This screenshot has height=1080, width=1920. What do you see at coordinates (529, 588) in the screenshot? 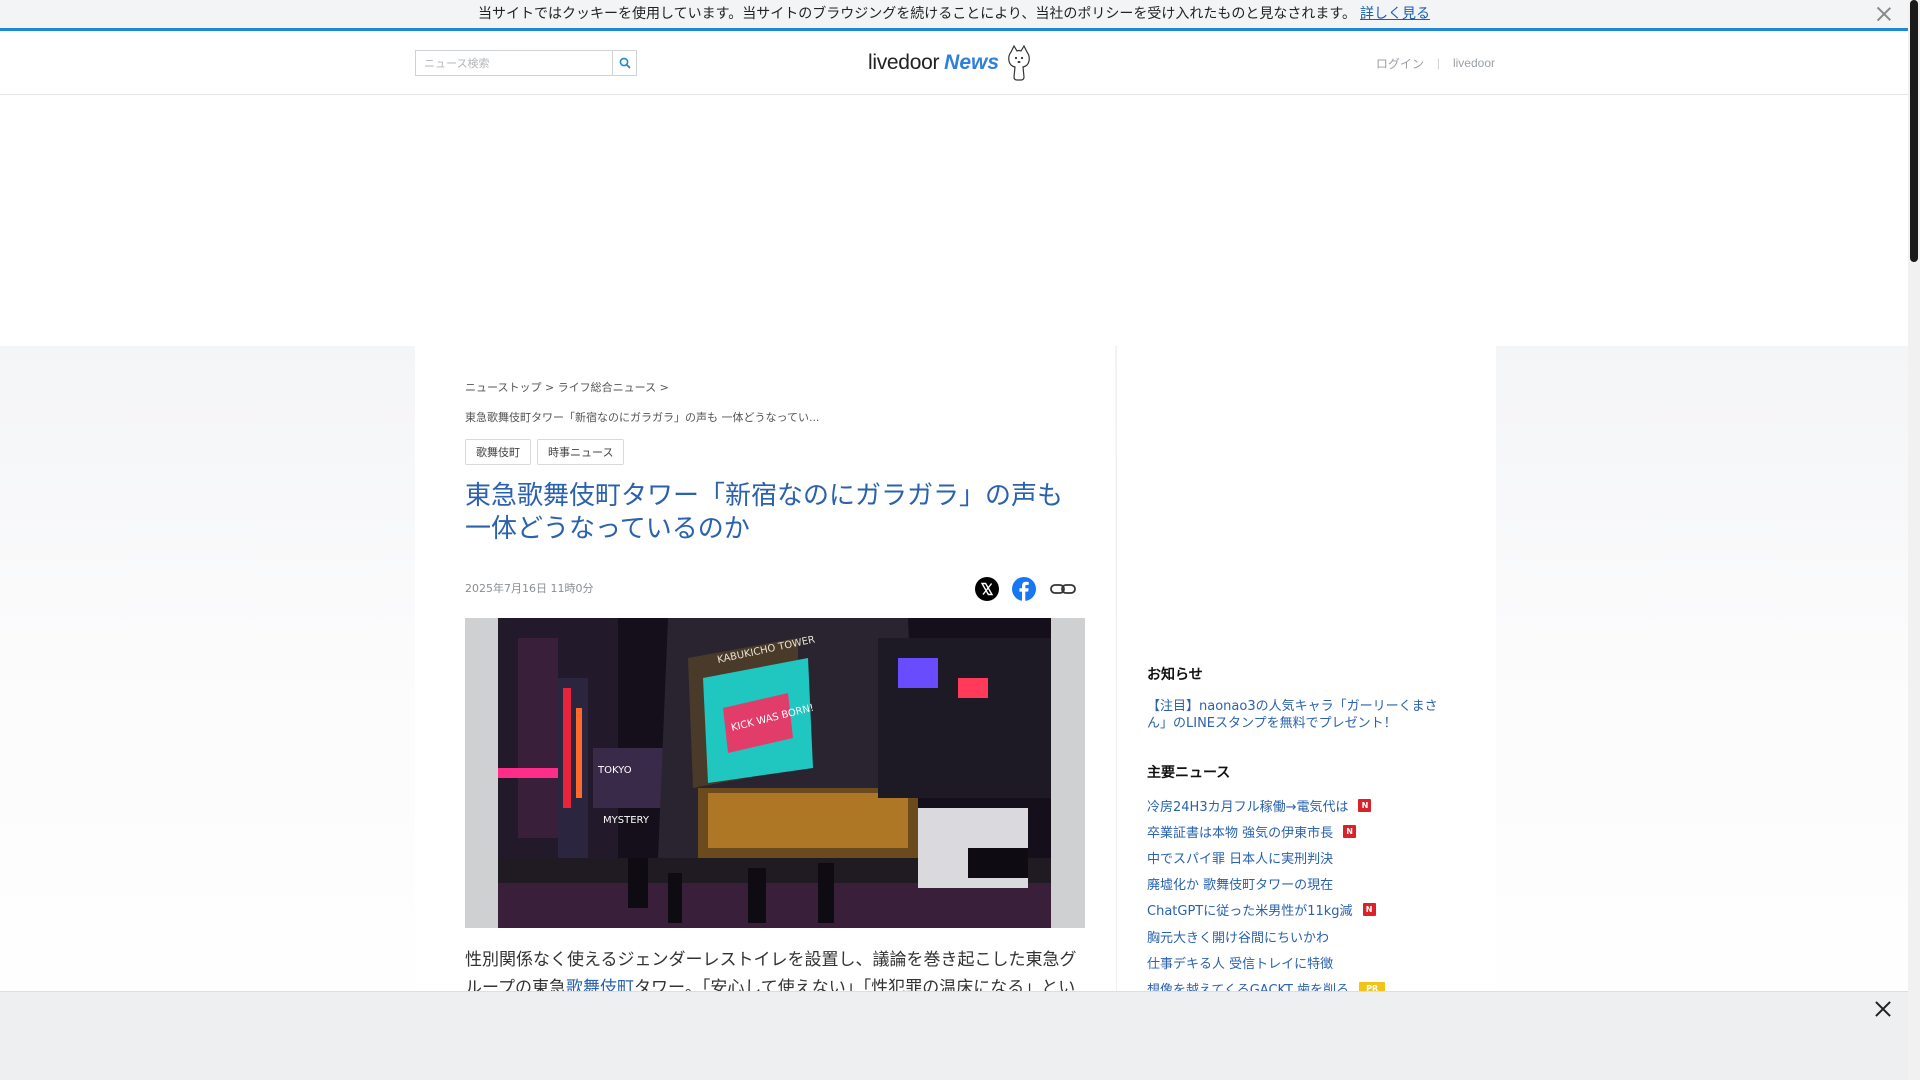
I see `article-date: 2025年7月16日 11時0分` at bounding box center [529, 588].